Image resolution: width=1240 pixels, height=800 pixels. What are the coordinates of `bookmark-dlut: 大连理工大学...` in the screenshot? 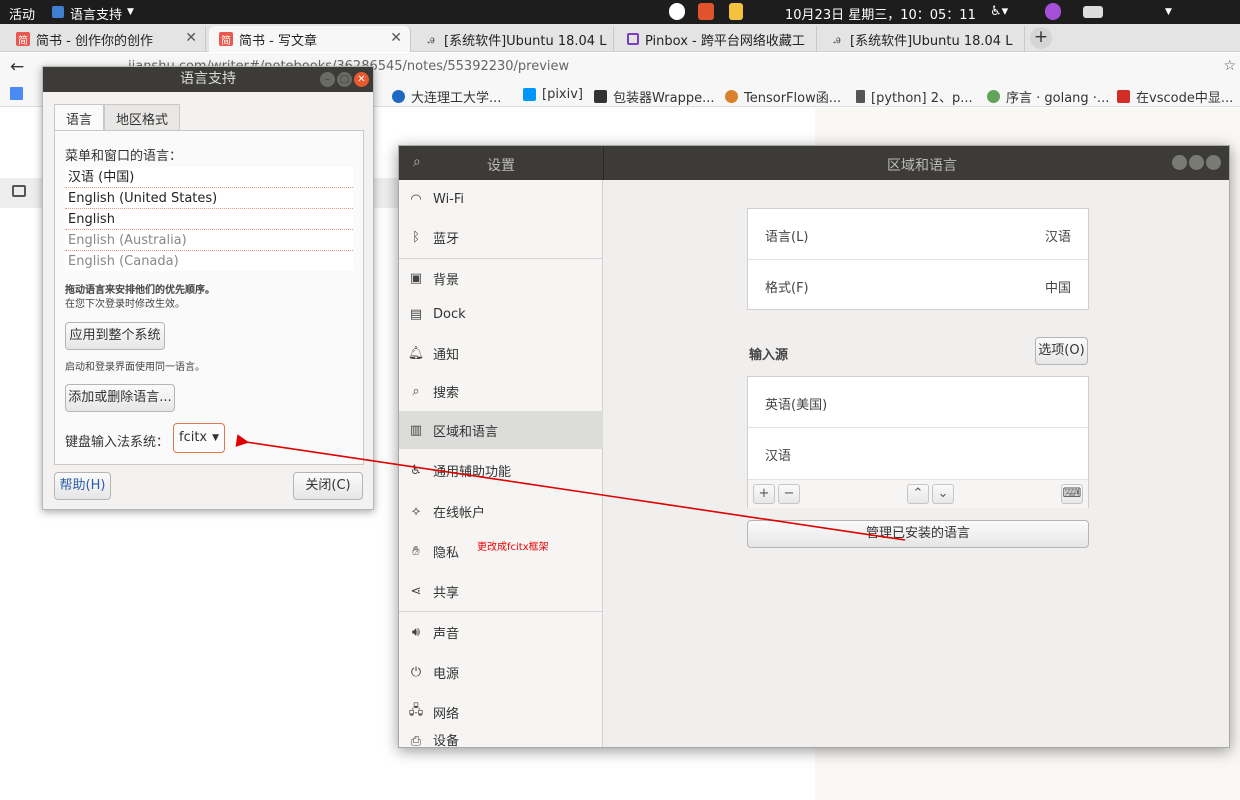 It's located at (446, 96).